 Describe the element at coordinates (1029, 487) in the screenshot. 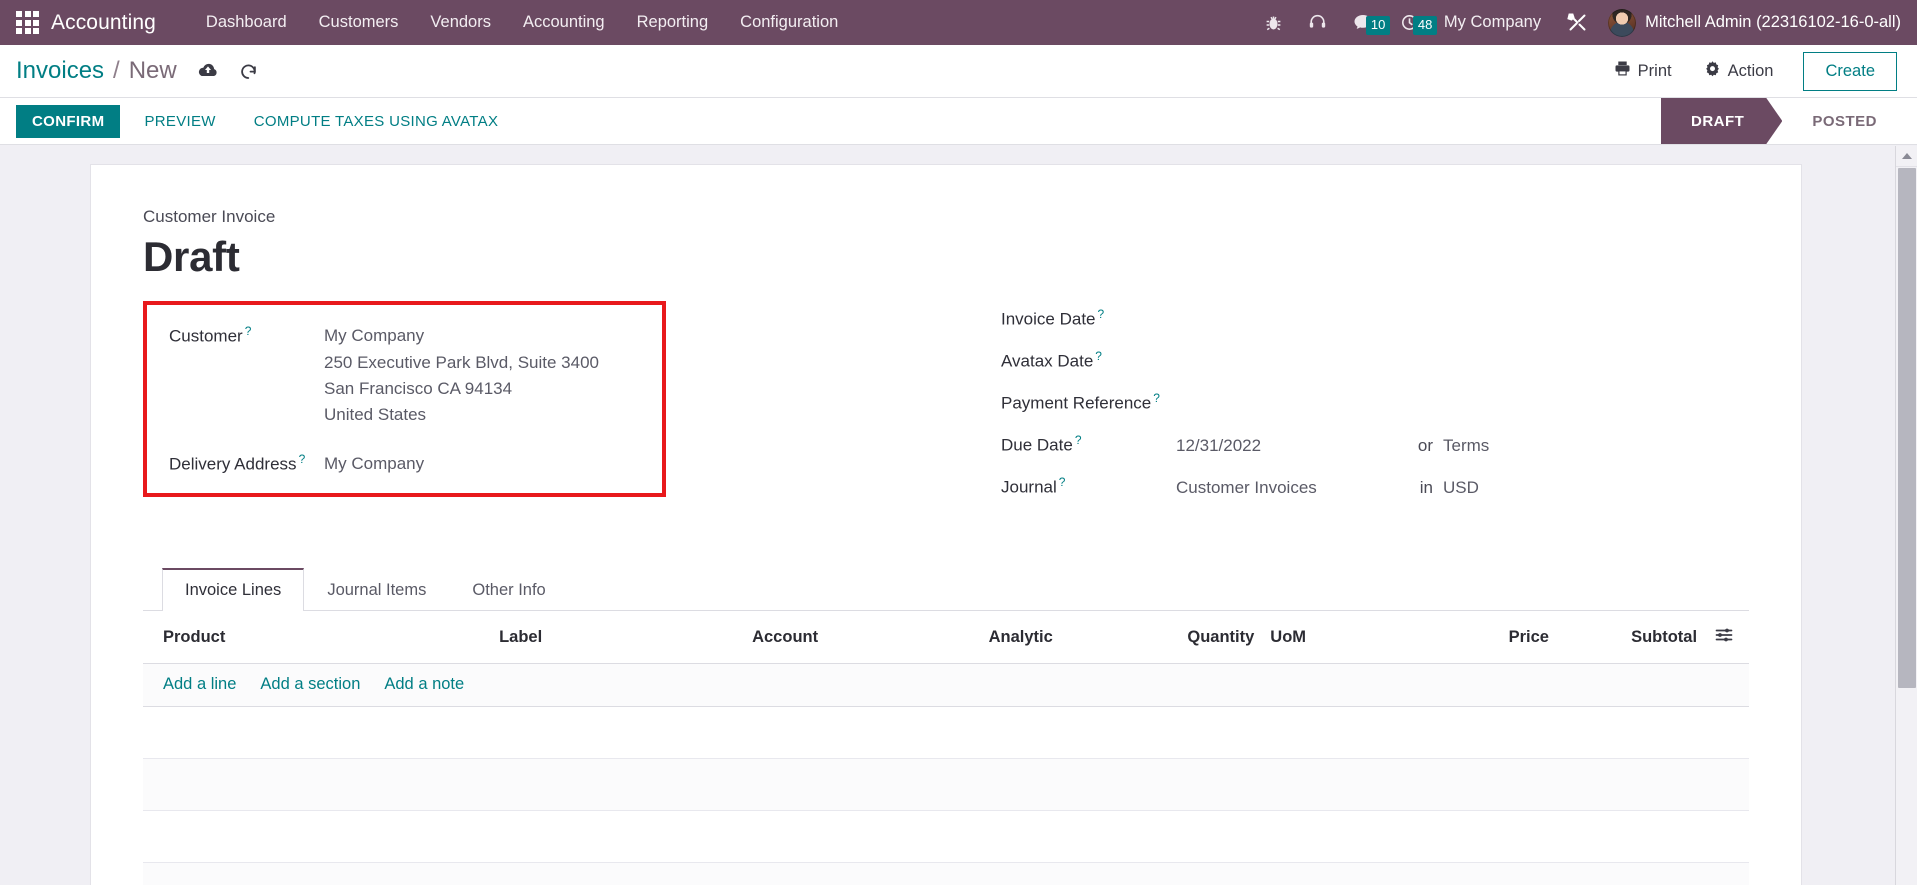

I see `journal-label-text: Journal` at that location.